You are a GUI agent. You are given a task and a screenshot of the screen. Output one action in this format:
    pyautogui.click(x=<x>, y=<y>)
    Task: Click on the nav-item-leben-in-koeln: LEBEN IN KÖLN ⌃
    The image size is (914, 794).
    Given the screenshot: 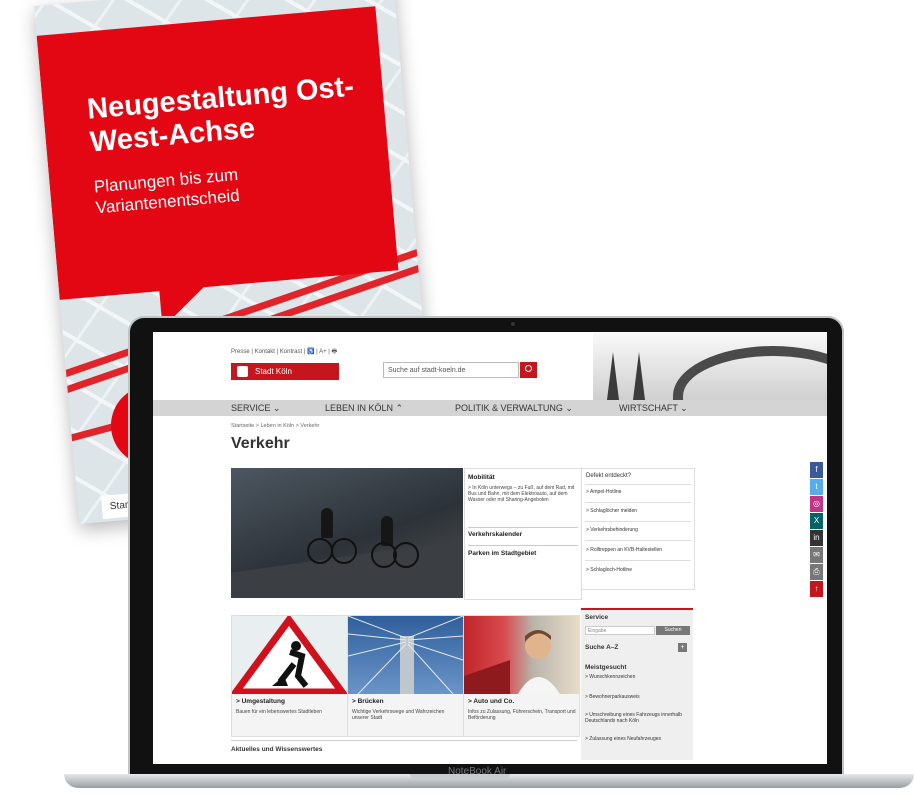 What is the action you would take?
    pyautogui.click(x=364, y=408)
    